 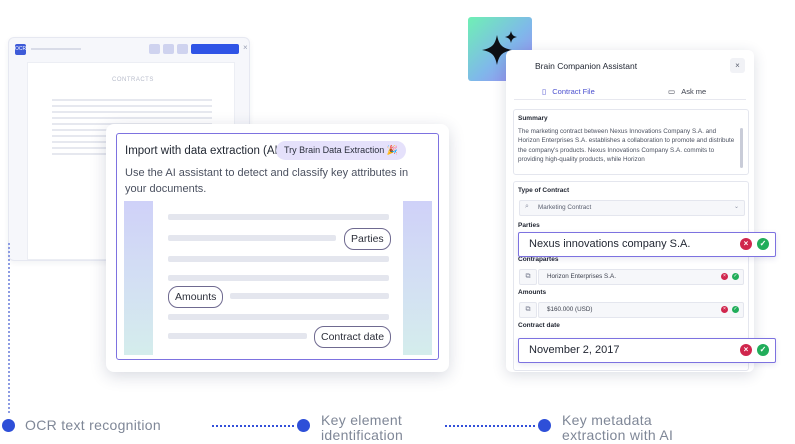 I want to click on tab-label: Contract File, so click(x=573, y=91).